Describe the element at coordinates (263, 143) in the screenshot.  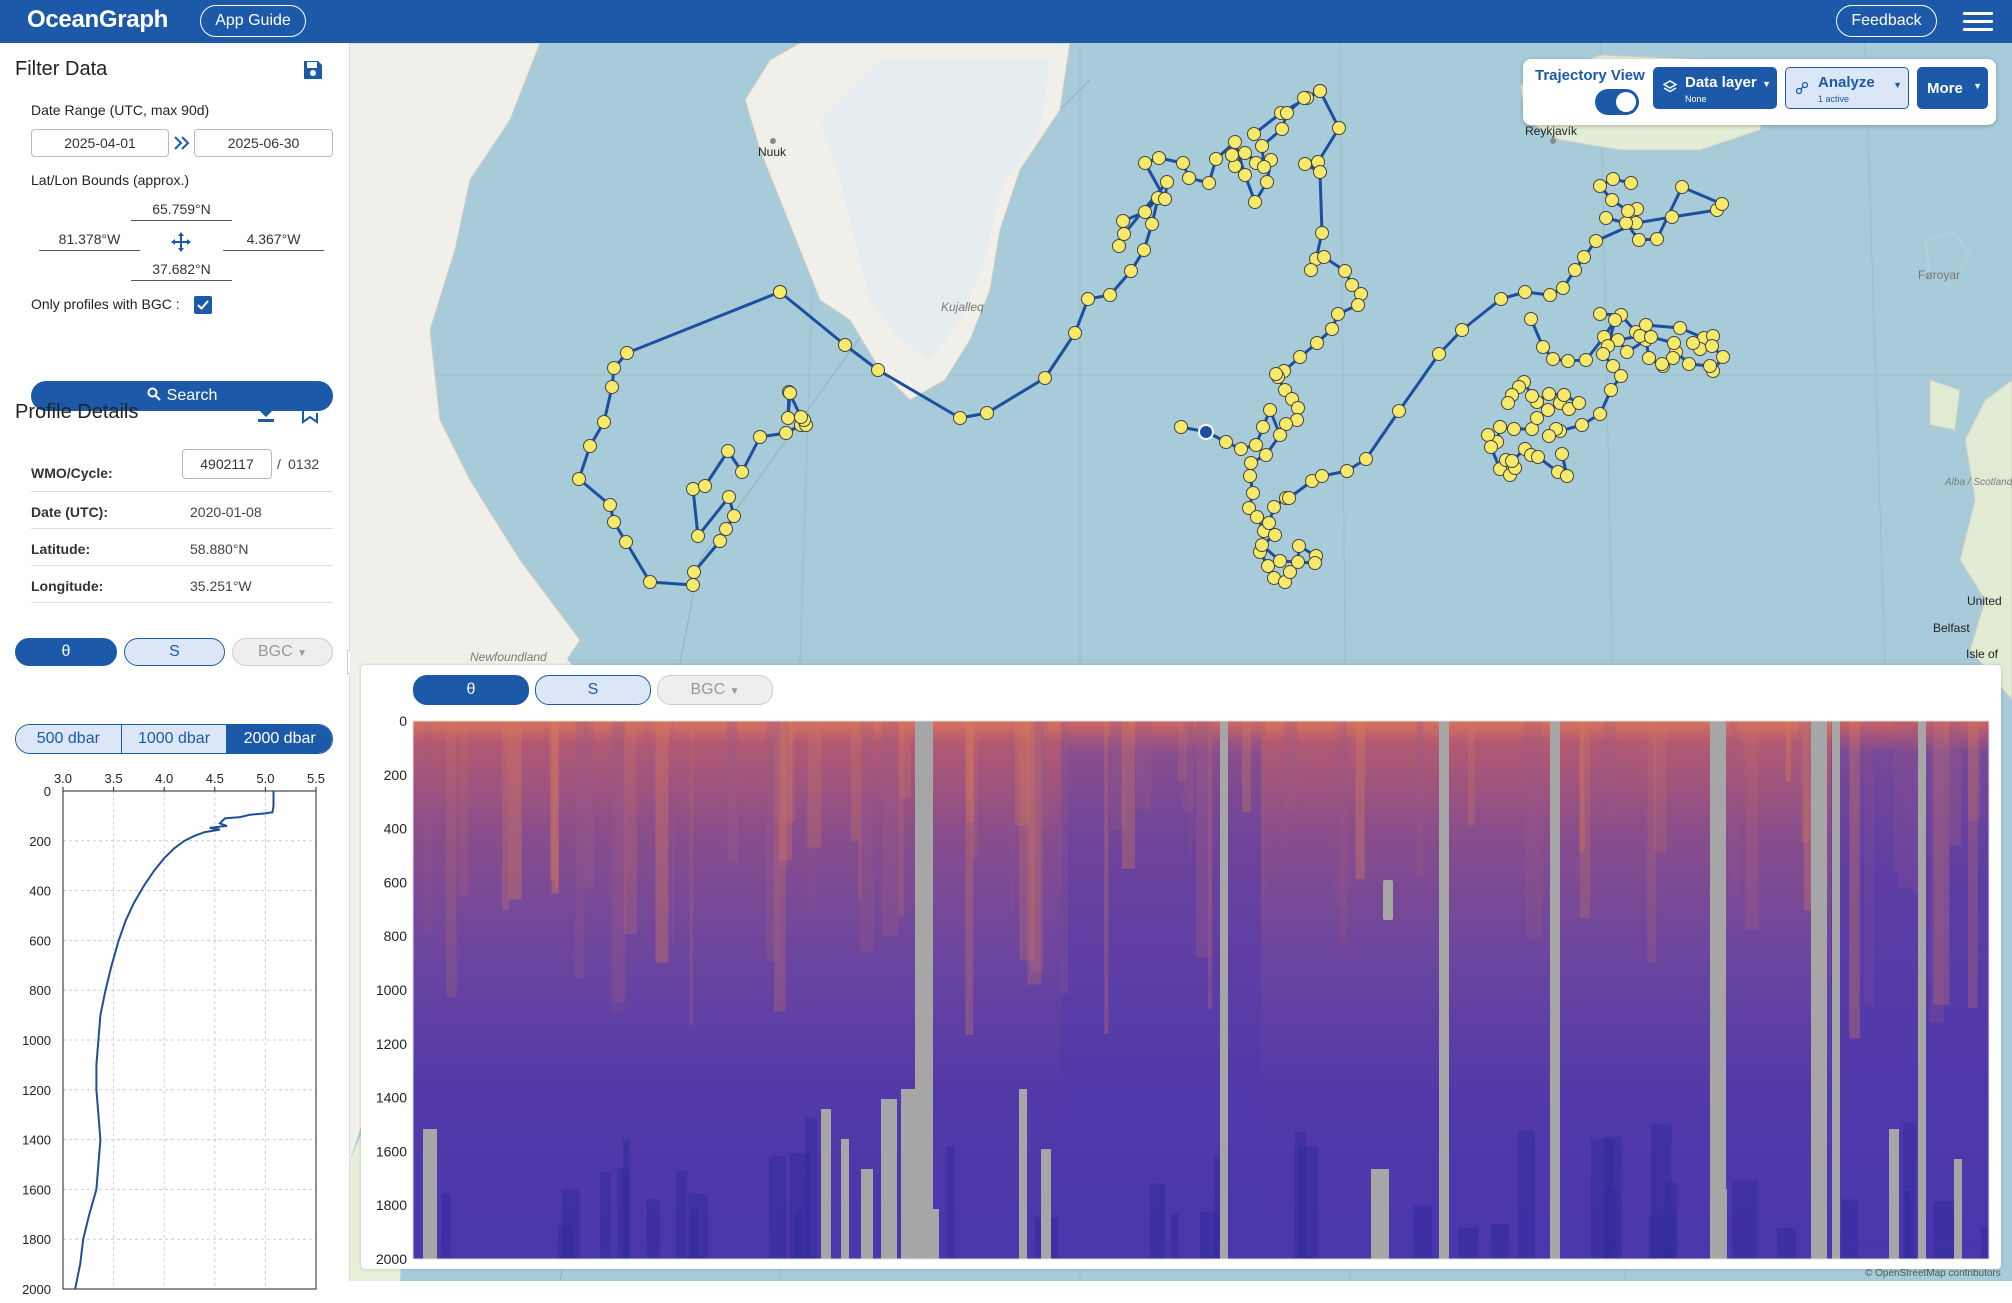
I see `date-end-input: 2025-06-30` at that location.